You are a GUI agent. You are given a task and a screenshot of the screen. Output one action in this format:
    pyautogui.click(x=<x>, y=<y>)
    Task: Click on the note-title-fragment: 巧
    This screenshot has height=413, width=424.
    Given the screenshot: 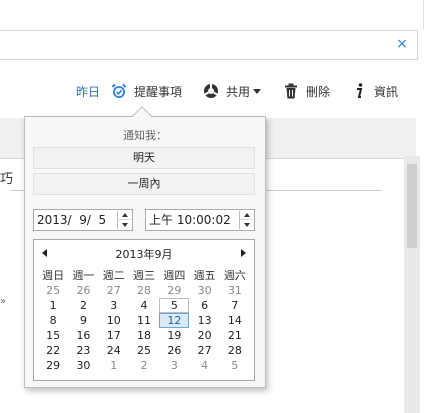 What is the action you would take?
    pyautogui.click(x=7, y=179)
    